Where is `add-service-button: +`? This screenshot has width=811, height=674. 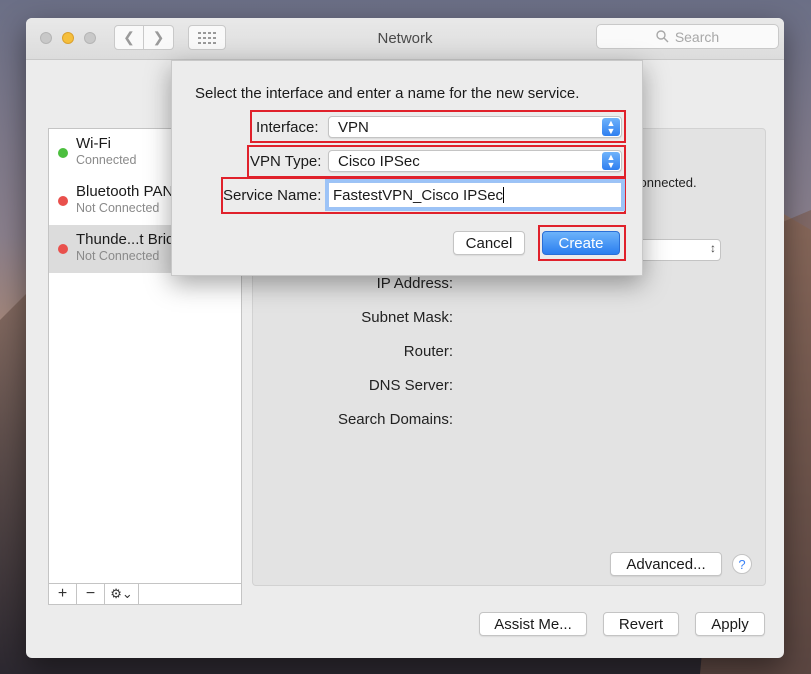 add-service-button: + is located at coordinates (63, 594).